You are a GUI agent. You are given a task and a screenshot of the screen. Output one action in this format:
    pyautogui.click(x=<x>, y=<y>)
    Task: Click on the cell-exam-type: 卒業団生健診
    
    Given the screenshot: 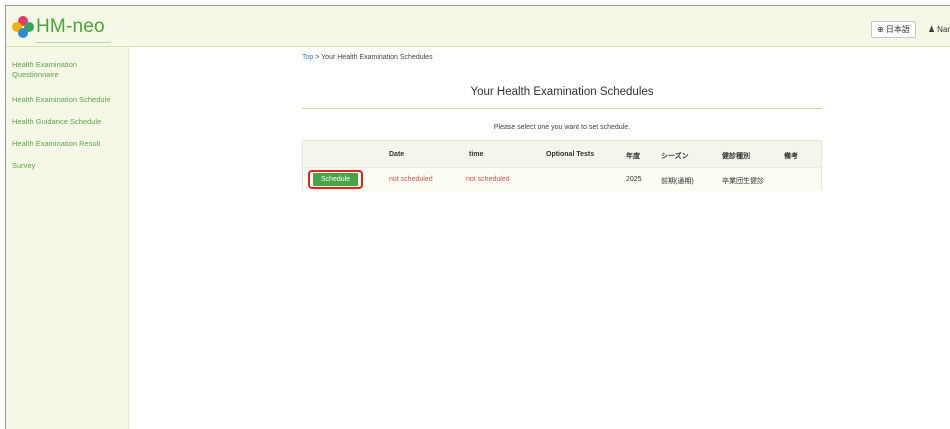 What is the action you would take?
    pyautogui.click(x=743, y=181)
    